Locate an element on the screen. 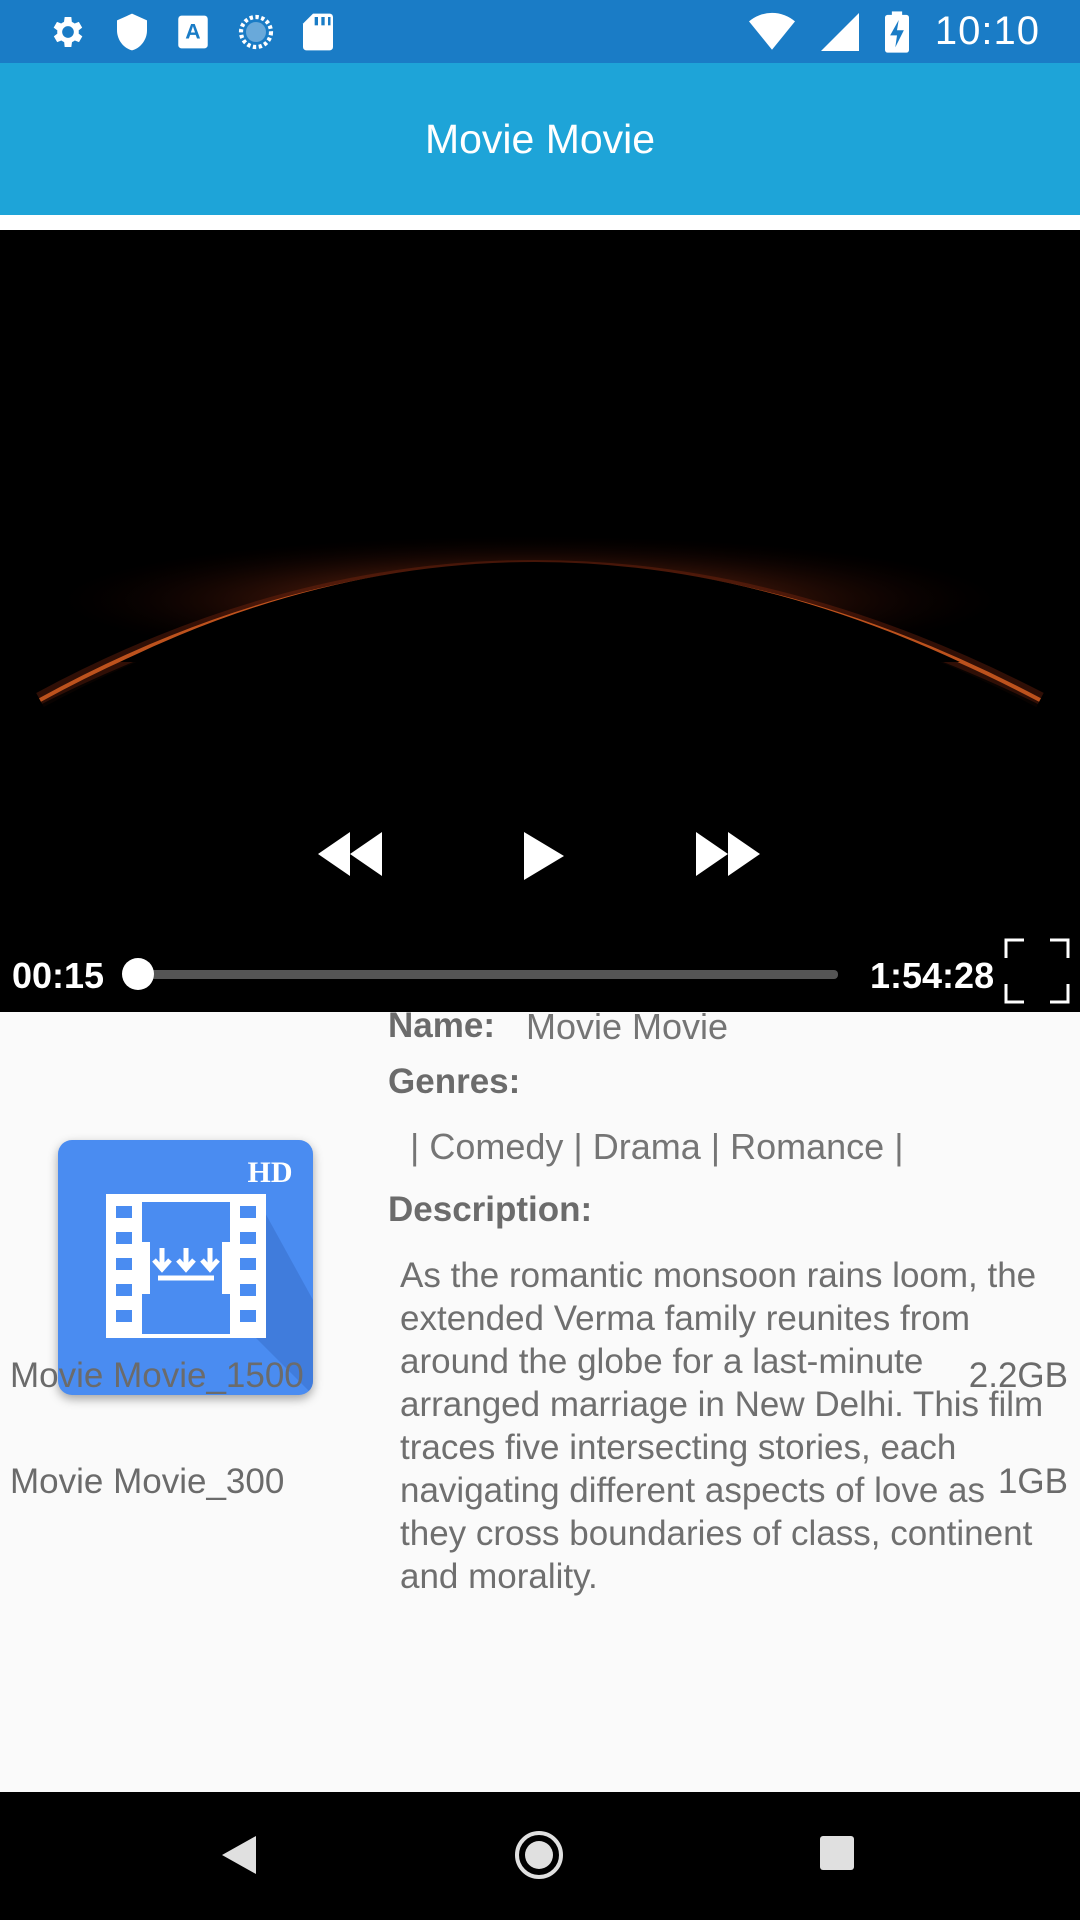 Image resolution: width=1080 pixels, height=1920 pixels. genres-value: | Comedy | Drama | Romance | is located at coordinates (652, 1146).